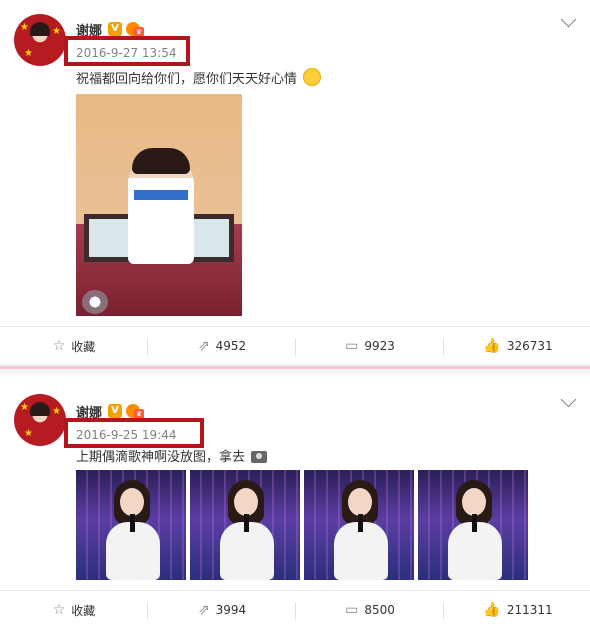 This screenshot has height=630, width=590. I want to click on comment-button: ▭ 8500, so click(370, 610).